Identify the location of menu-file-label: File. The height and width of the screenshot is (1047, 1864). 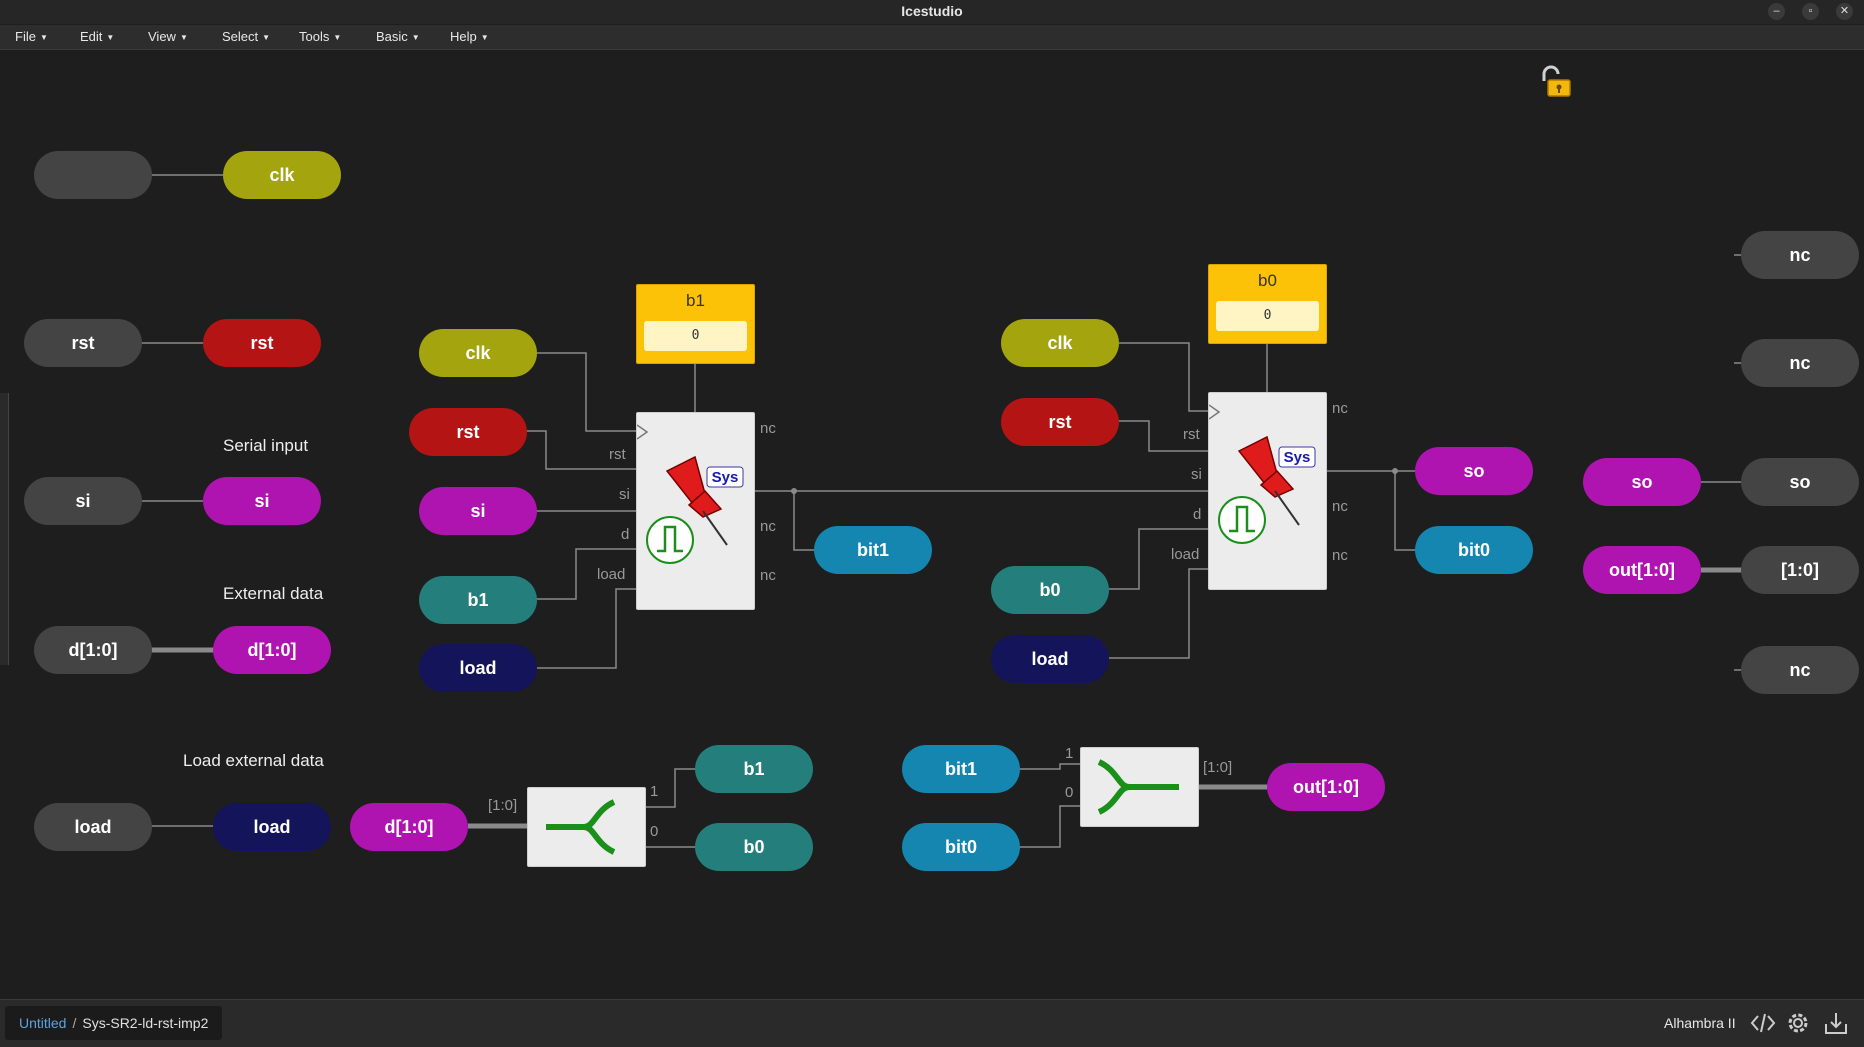
(25, 36).